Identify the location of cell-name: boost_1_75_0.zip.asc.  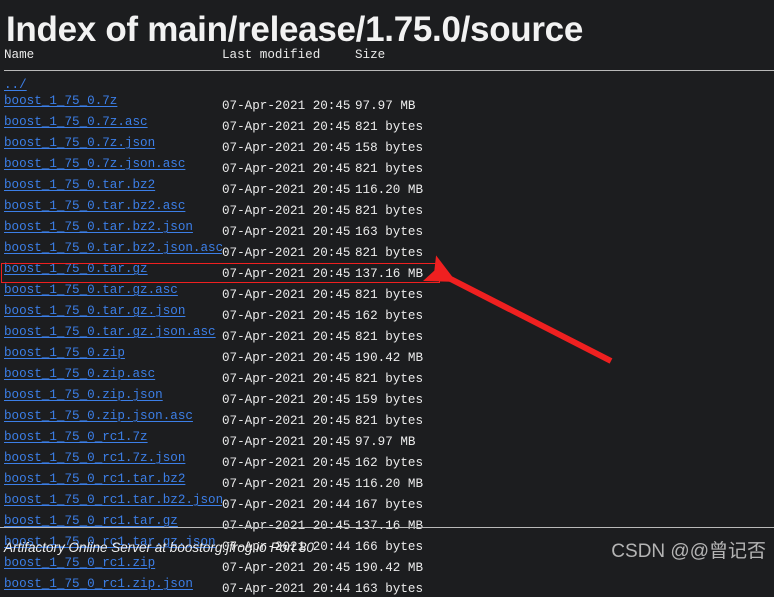
(113, 374).